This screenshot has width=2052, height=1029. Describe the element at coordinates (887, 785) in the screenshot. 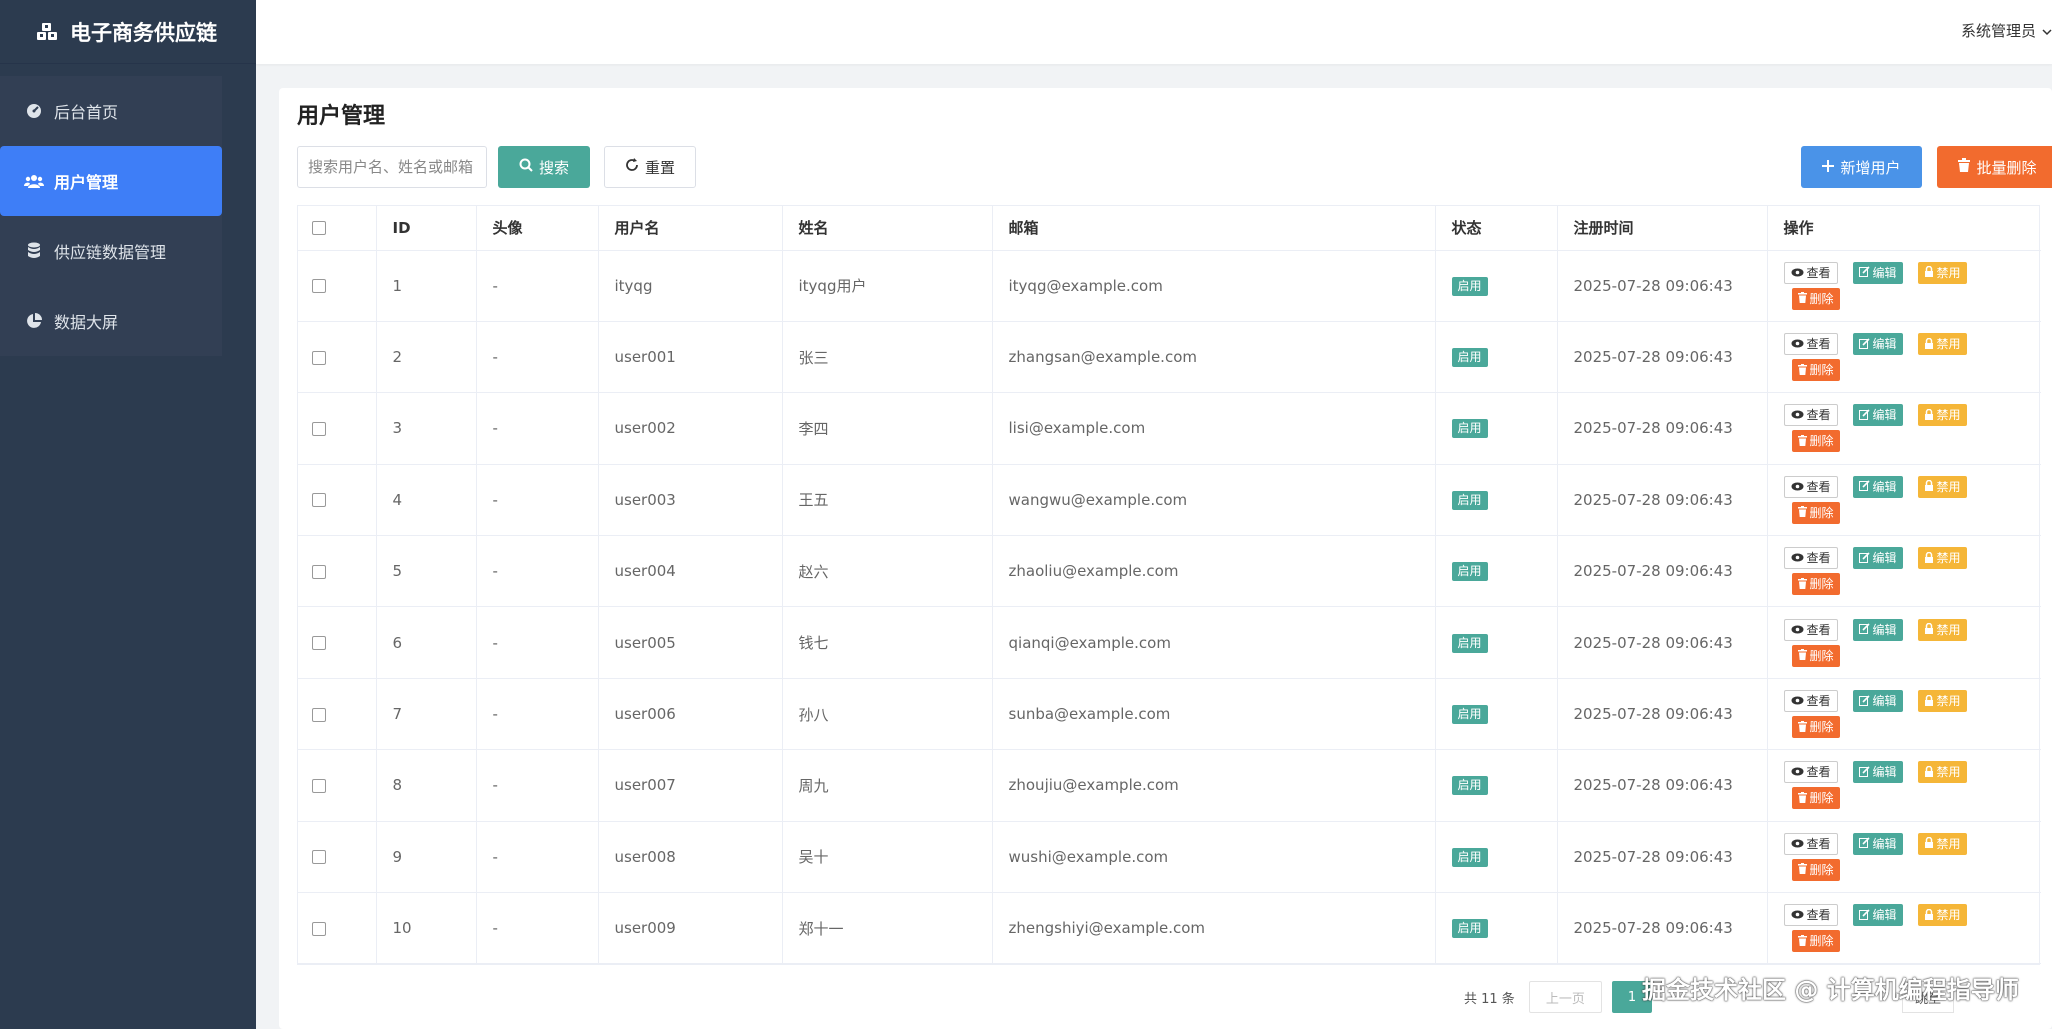

I see `cell-name: 周九` at that location.